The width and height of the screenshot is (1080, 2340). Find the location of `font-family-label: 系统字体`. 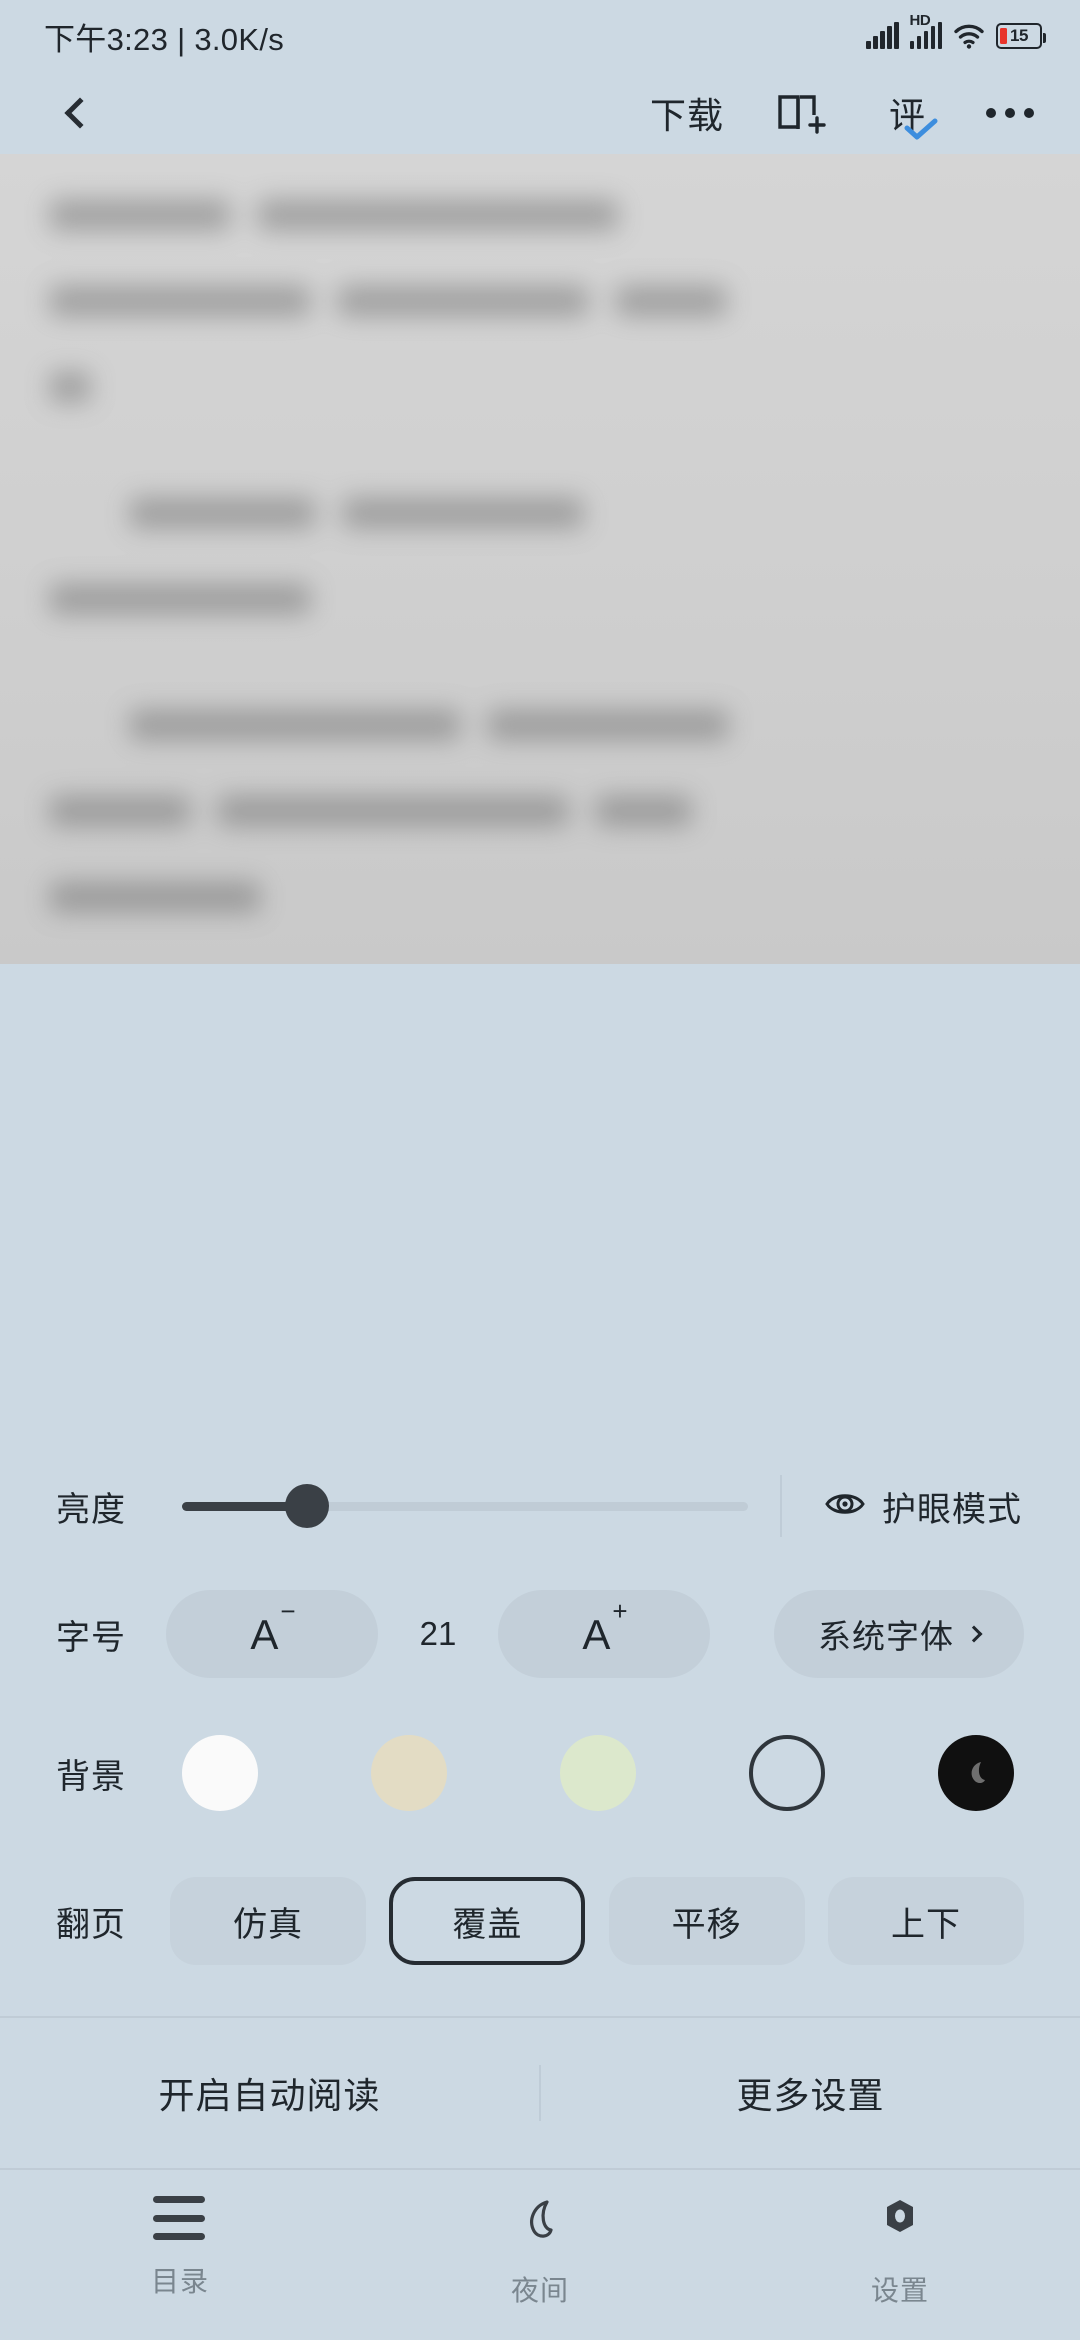

font-family-label: 系统字体 is located at coordinates (886, 1636).